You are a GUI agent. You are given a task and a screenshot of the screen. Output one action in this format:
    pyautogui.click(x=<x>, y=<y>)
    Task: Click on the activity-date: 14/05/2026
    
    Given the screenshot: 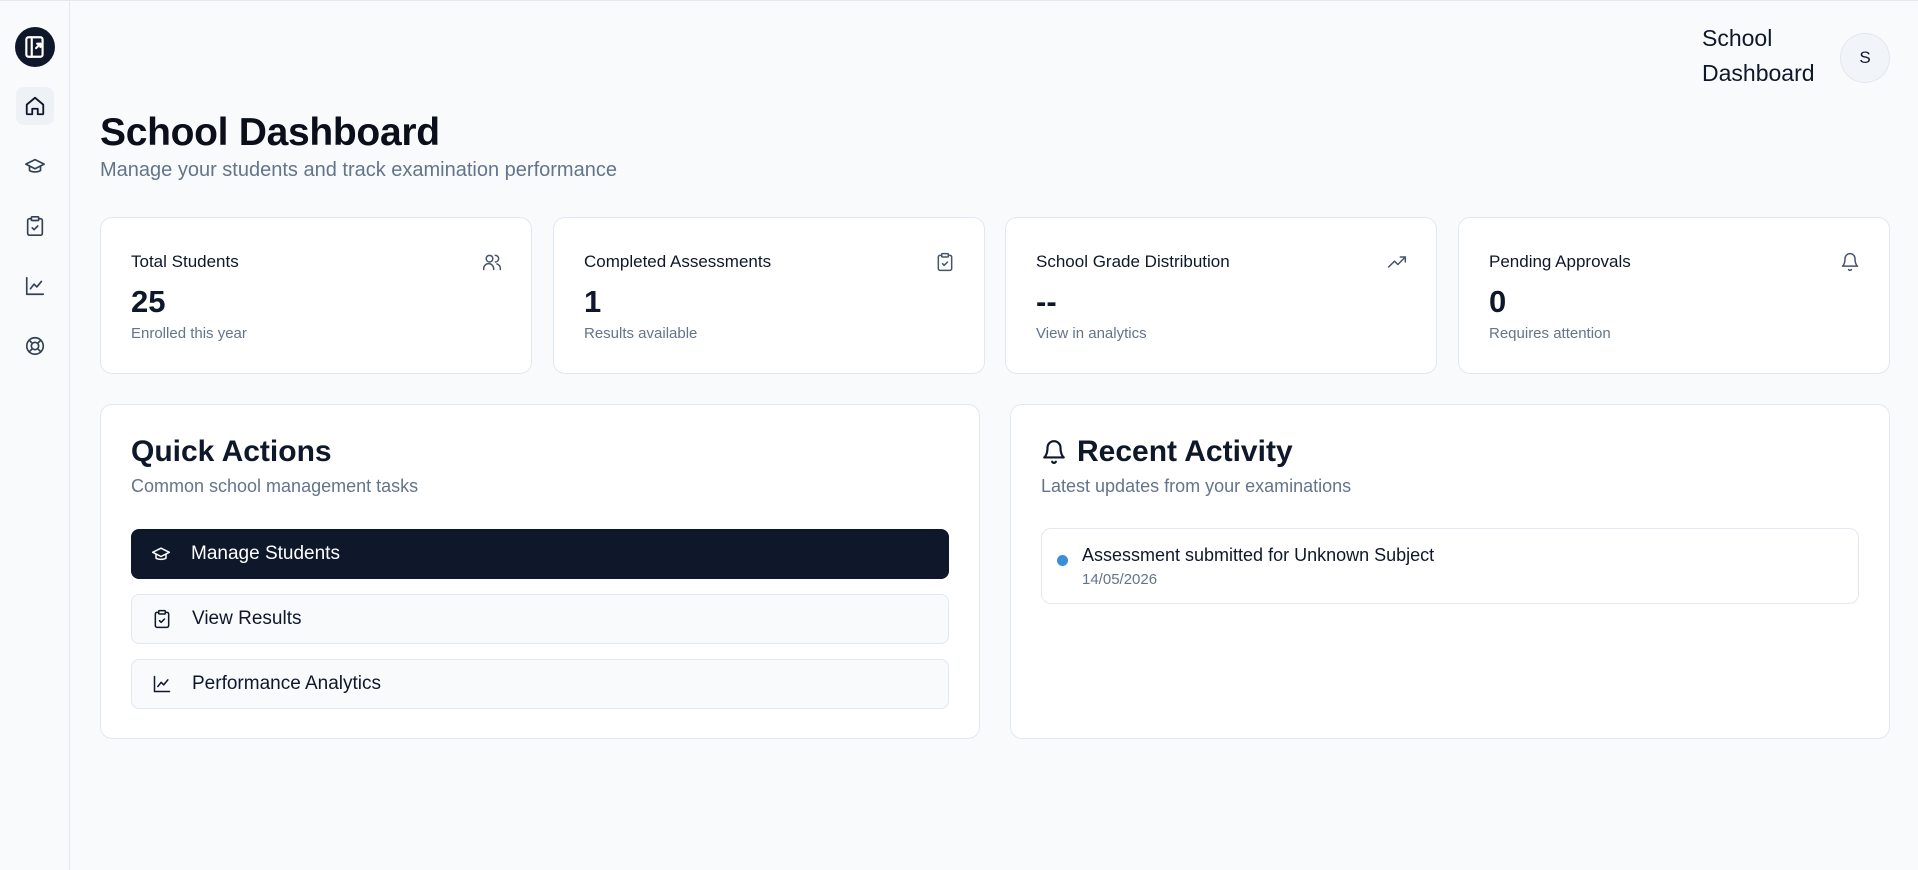 What is the action you would take?
    pyautogui.click(x=1120, y=579)
    